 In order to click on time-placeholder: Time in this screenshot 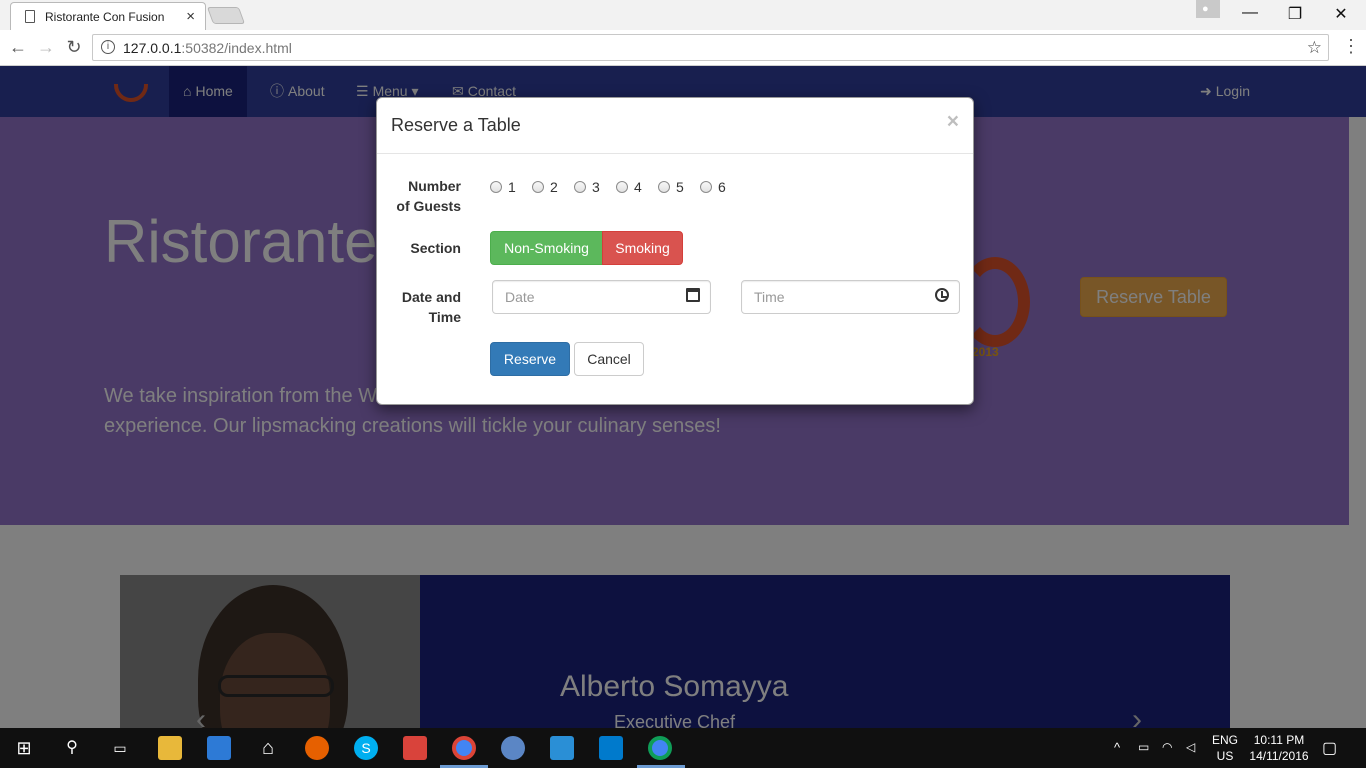, I will do `click(769, 297)`.